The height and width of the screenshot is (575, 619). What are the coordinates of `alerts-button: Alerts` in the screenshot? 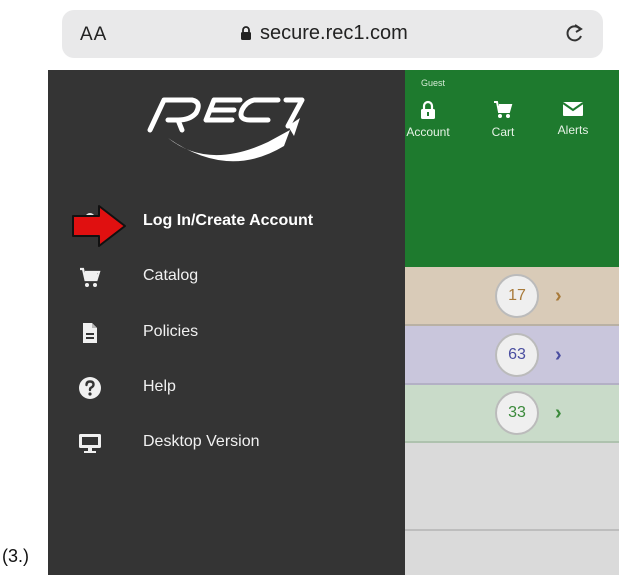 It's located at (573, 118).